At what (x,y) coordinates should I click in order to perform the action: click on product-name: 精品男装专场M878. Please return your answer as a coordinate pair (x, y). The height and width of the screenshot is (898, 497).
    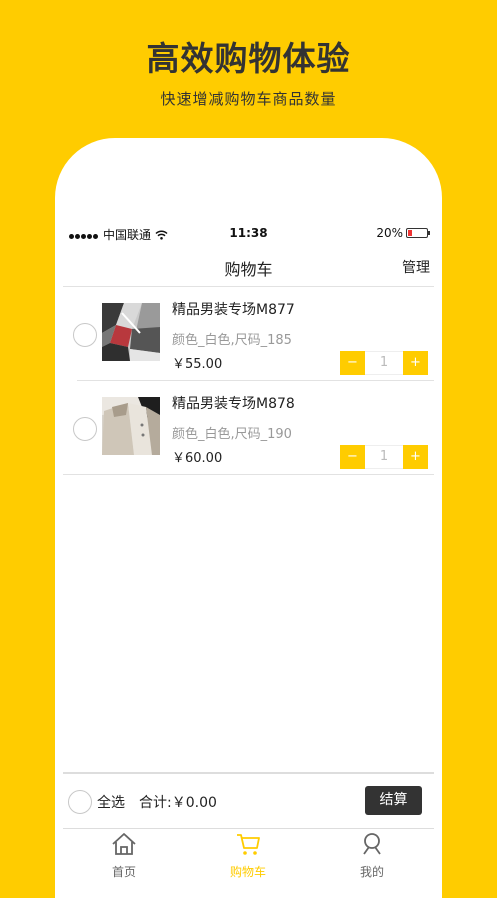
    Looking at the image, I should click on (233, 403).